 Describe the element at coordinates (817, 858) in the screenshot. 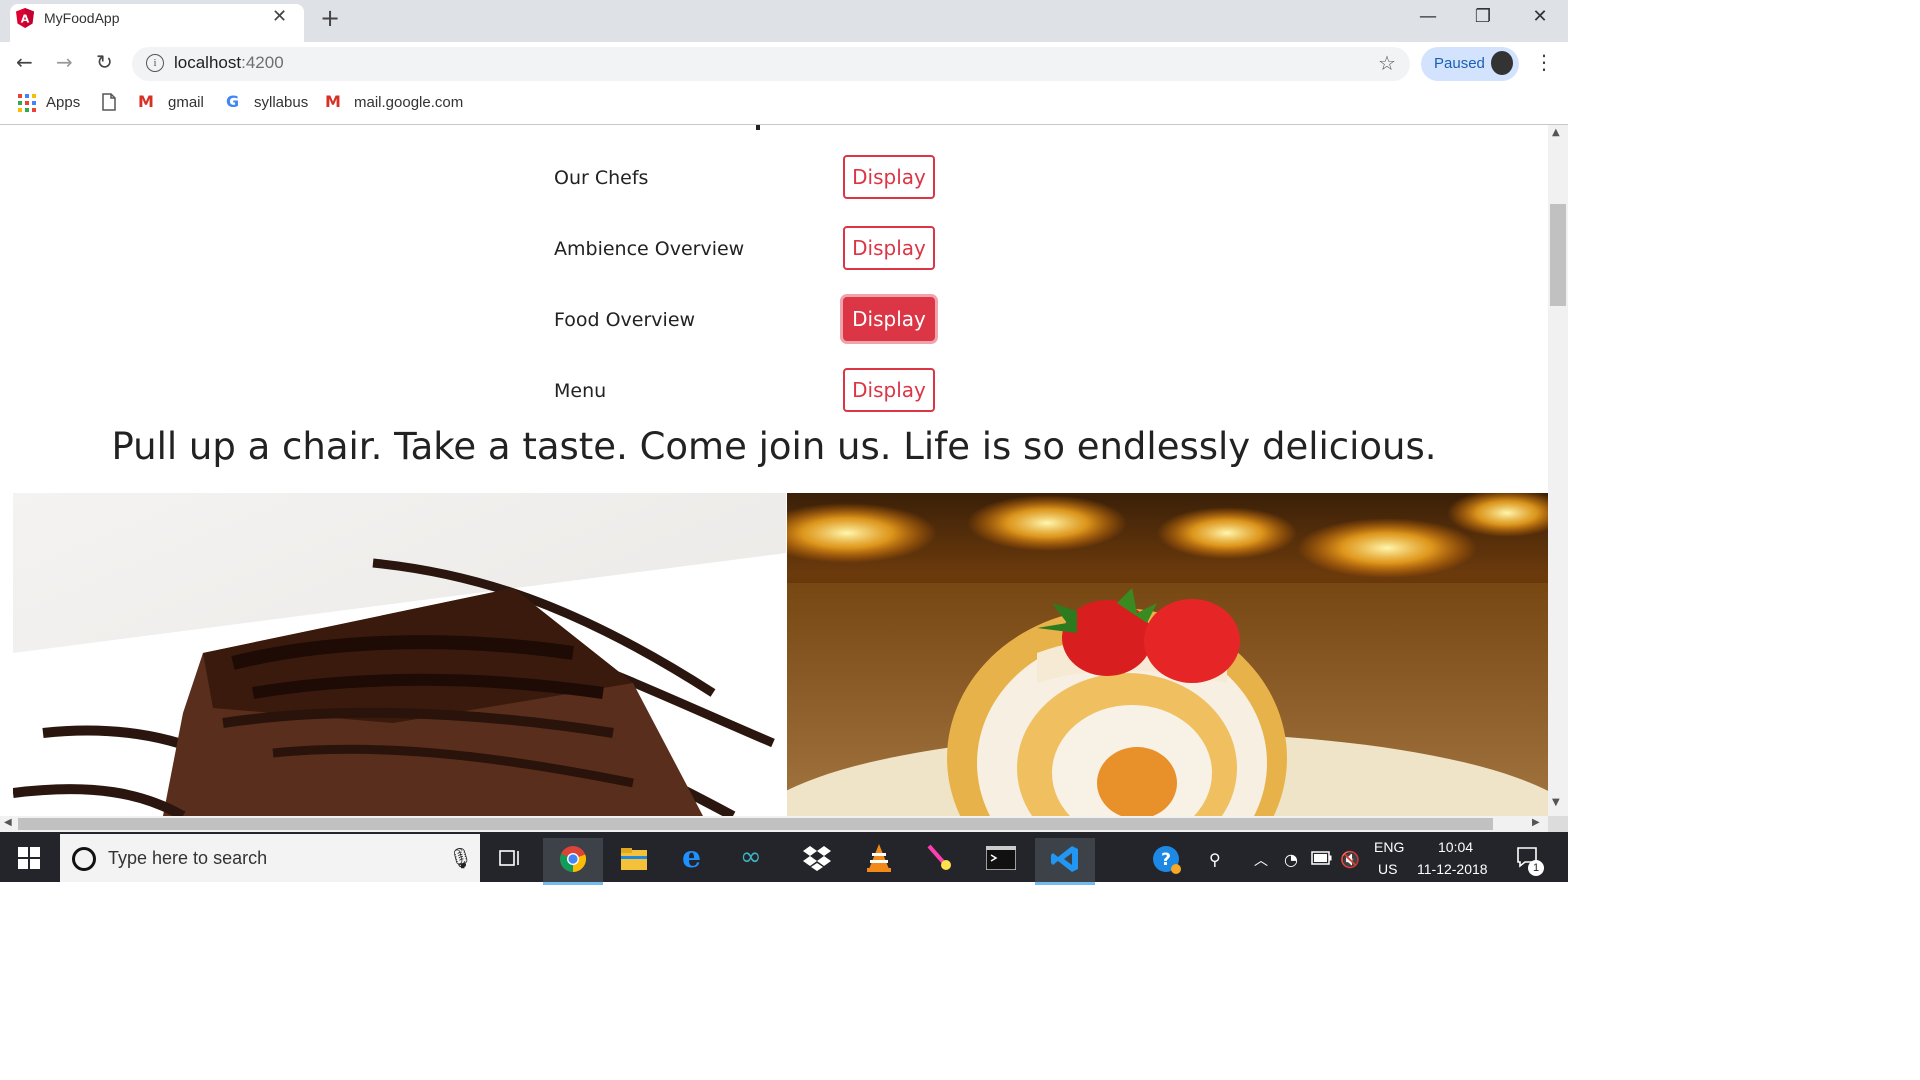

I see `dropbox-icon` at that location.